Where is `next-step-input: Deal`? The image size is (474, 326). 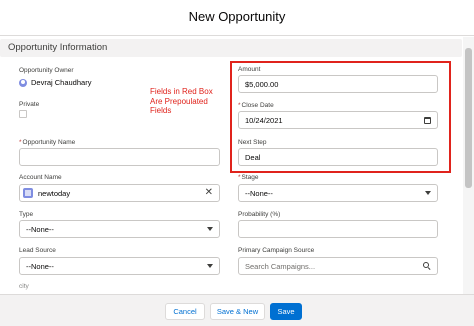
next-step-input: Deal is located at coordinates (338, 157).